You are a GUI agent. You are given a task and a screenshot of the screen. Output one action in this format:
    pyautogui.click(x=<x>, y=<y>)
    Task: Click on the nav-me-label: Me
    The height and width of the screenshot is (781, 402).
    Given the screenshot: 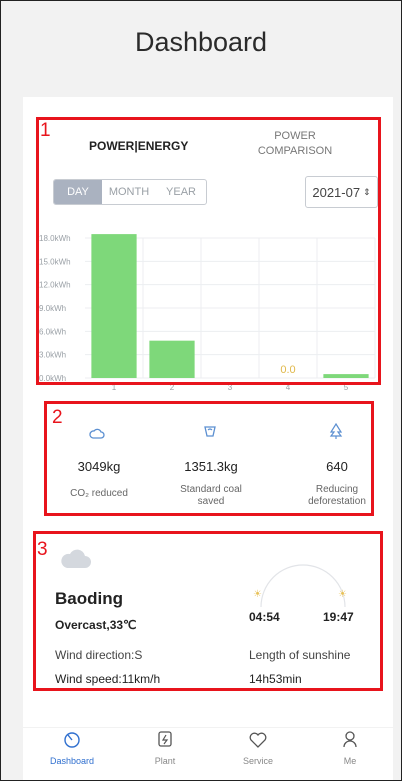 What is the action you would take?
    pyautogui.click(x=350, y=761)
    